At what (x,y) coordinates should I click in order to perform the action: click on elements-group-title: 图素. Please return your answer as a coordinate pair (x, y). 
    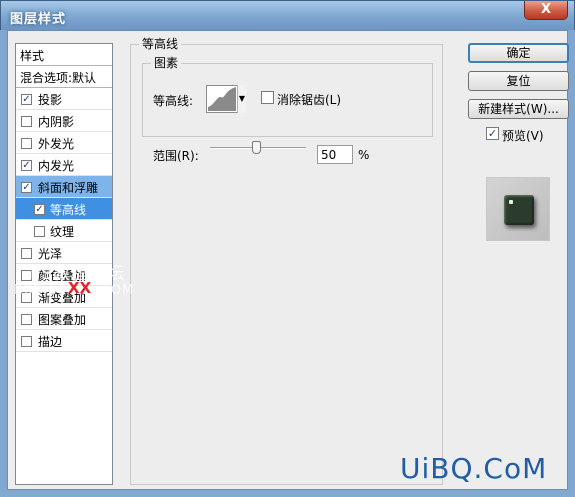
    Looking at the image, I should click on (166, 63).